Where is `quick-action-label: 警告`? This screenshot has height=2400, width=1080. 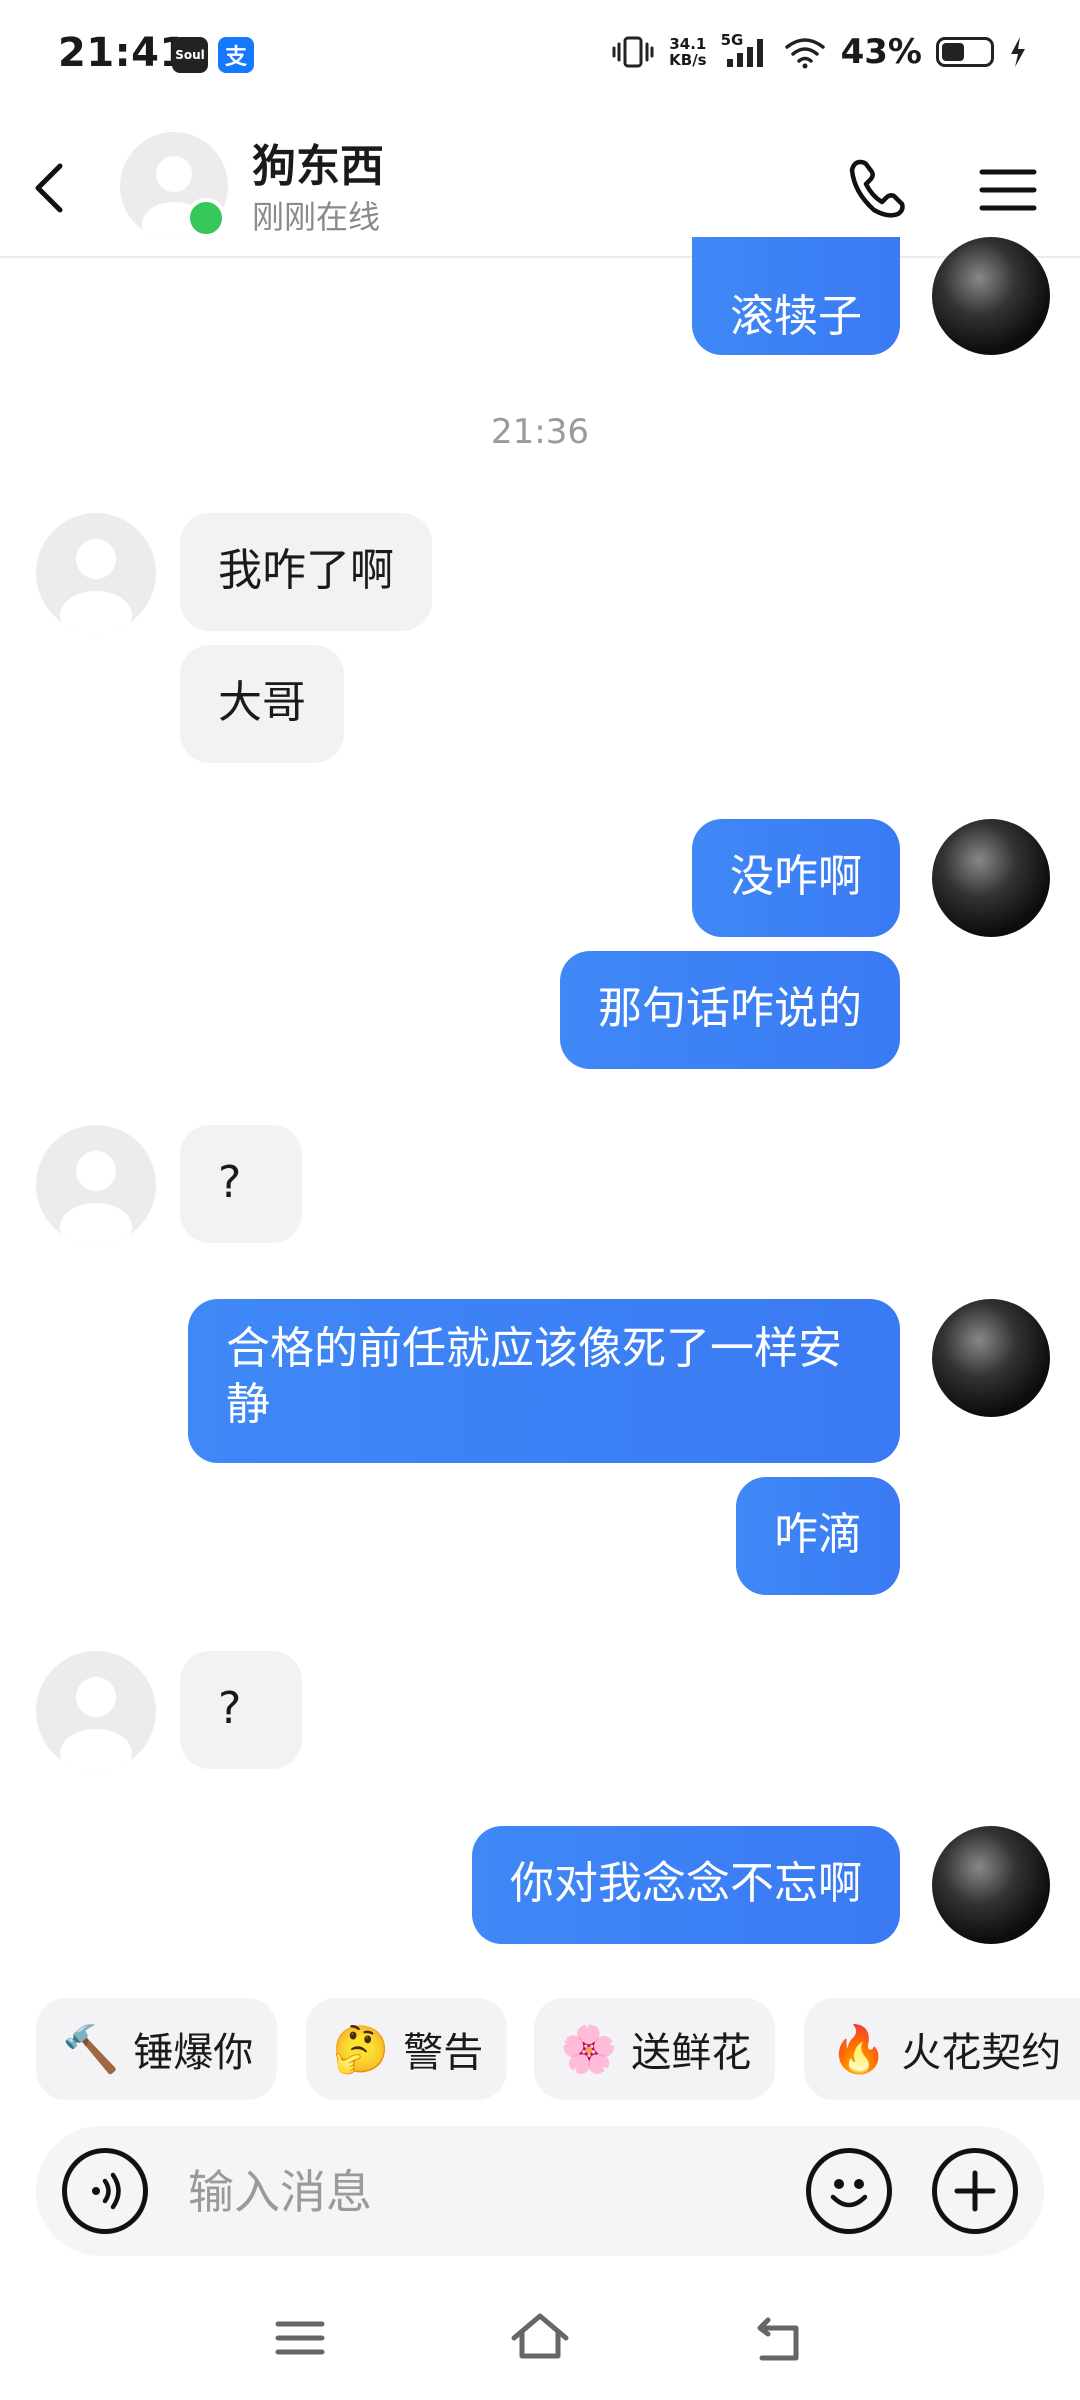
quick-action-label: 警告 is located at coordinates (443, 2053).